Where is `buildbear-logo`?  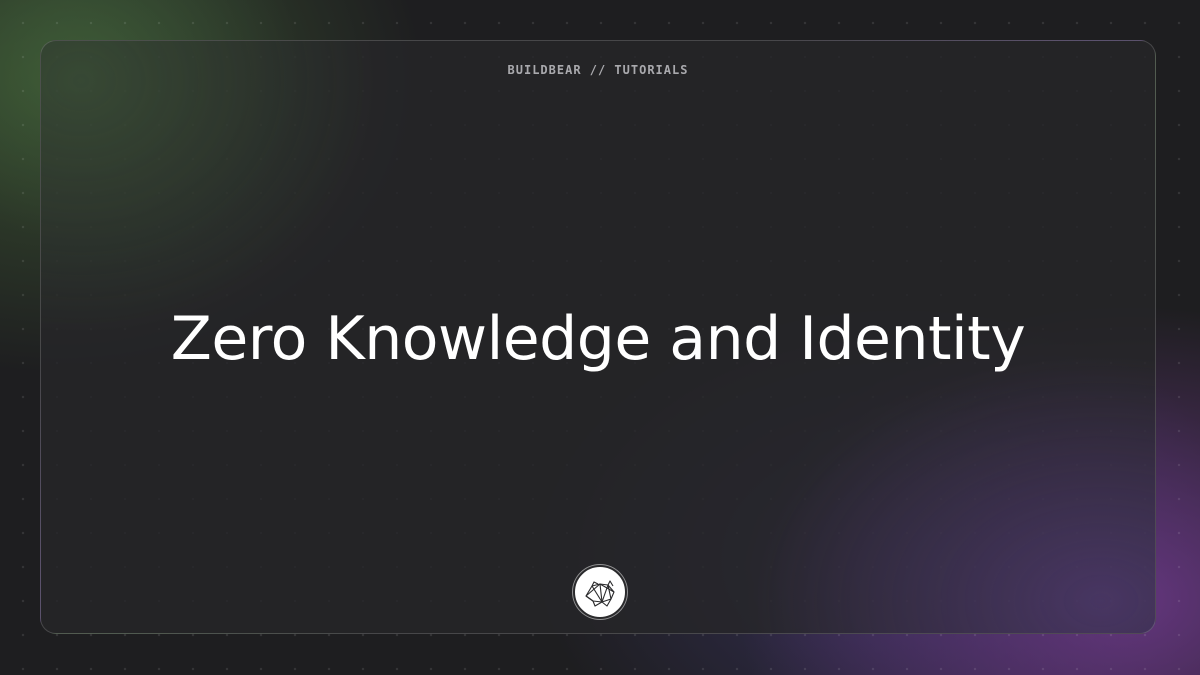 buildbear-logo is located at coordinates (600, 592).